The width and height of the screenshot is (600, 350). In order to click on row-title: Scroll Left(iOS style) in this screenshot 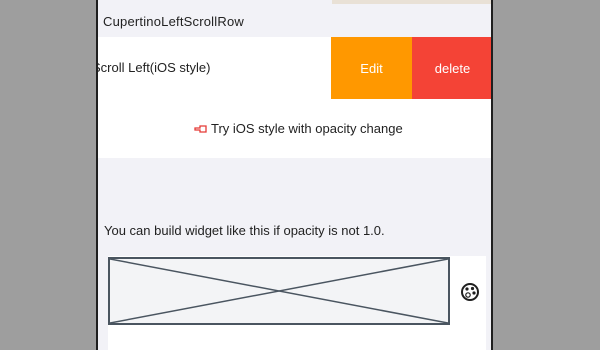, I will do `click(153, 67)`.